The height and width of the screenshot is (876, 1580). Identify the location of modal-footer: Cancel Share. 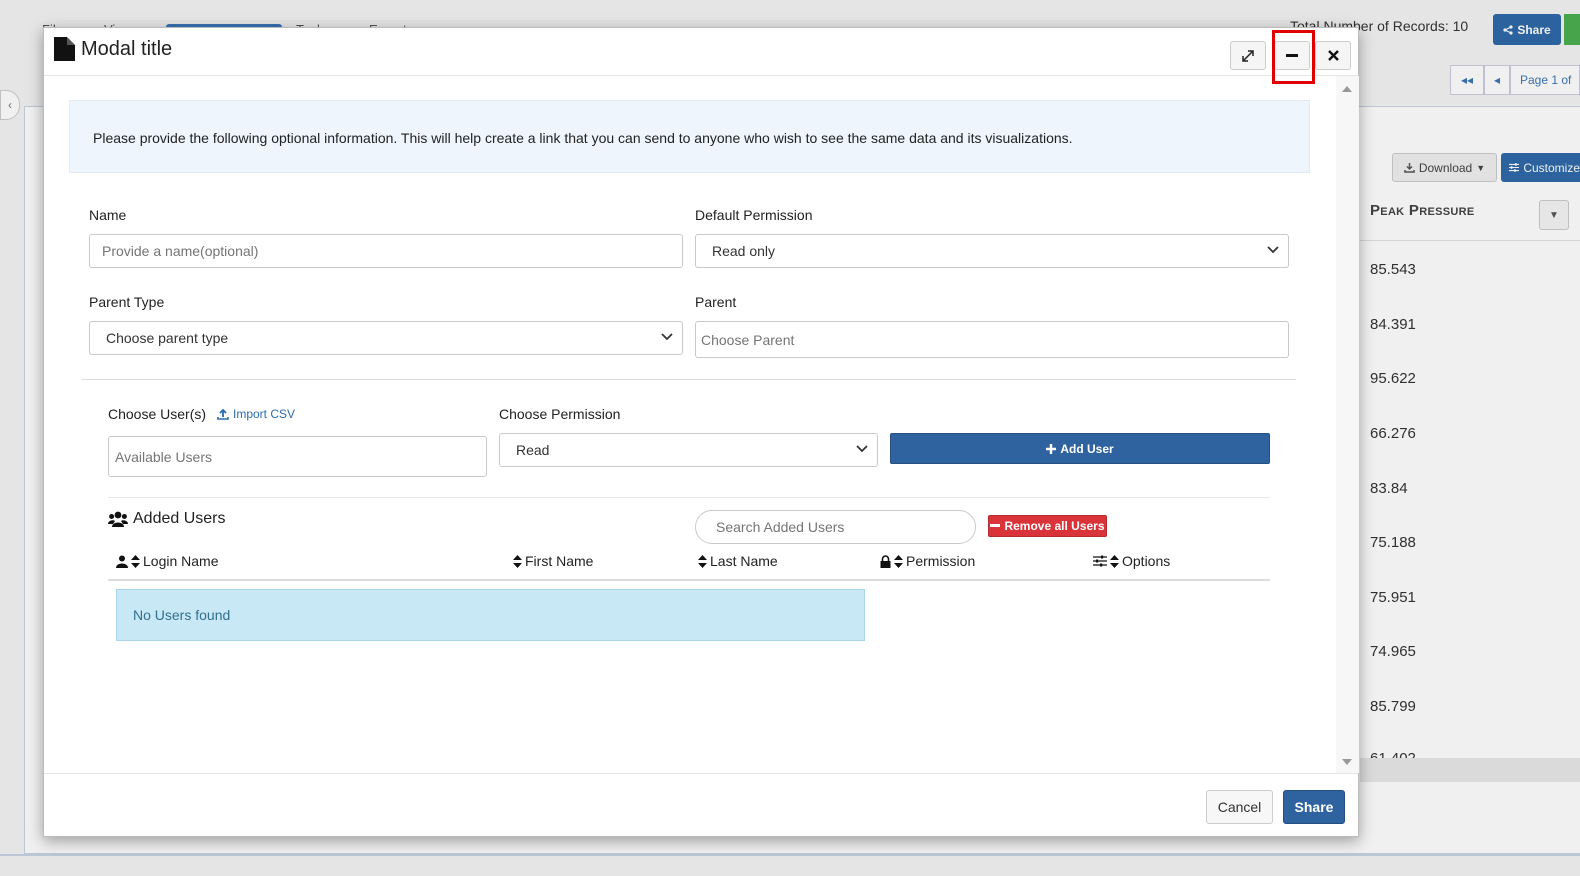
(701, 805).